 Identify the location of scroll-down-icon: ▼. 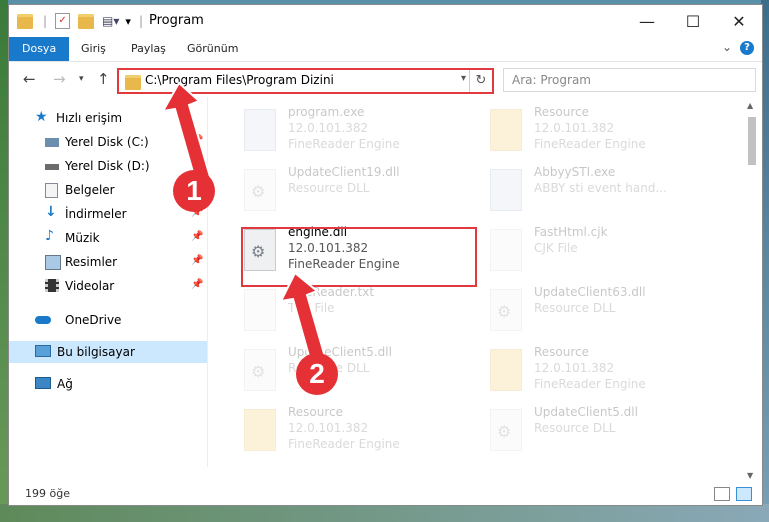
(750, 475).